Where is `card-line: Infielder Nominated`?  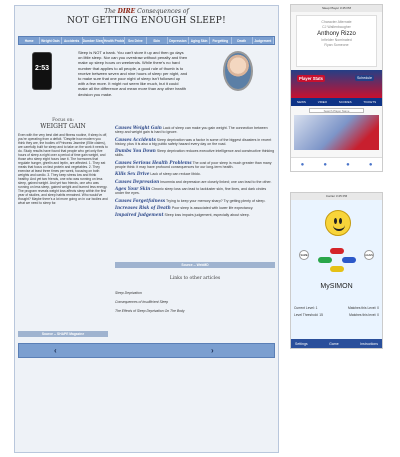 card-line: Infielder Nominated is located at coordinates (336, 40).